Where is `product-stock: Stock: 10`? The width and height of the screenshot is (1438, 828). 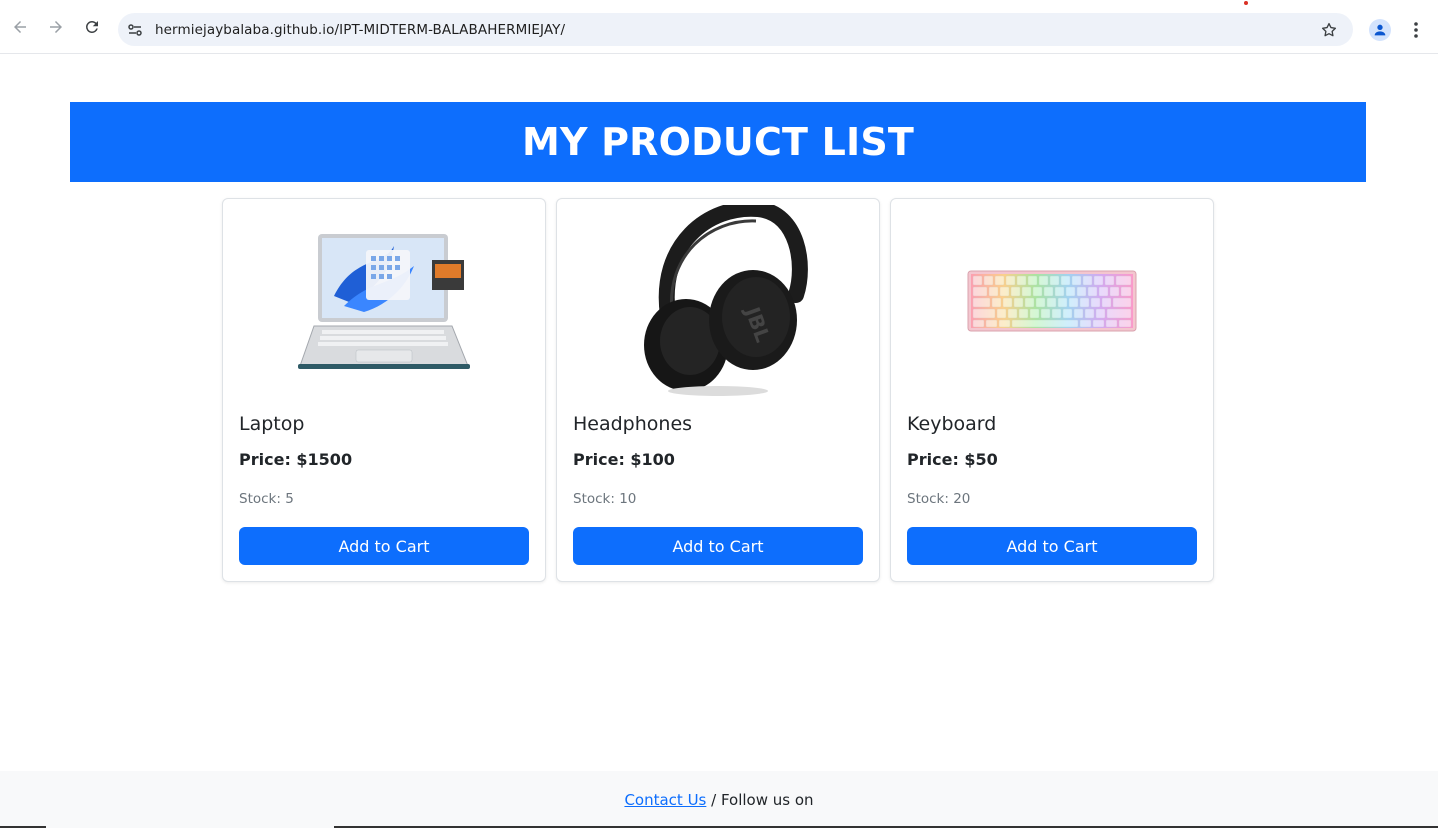
product-stock: Stock: 10 is located at coordinates (605, 499).